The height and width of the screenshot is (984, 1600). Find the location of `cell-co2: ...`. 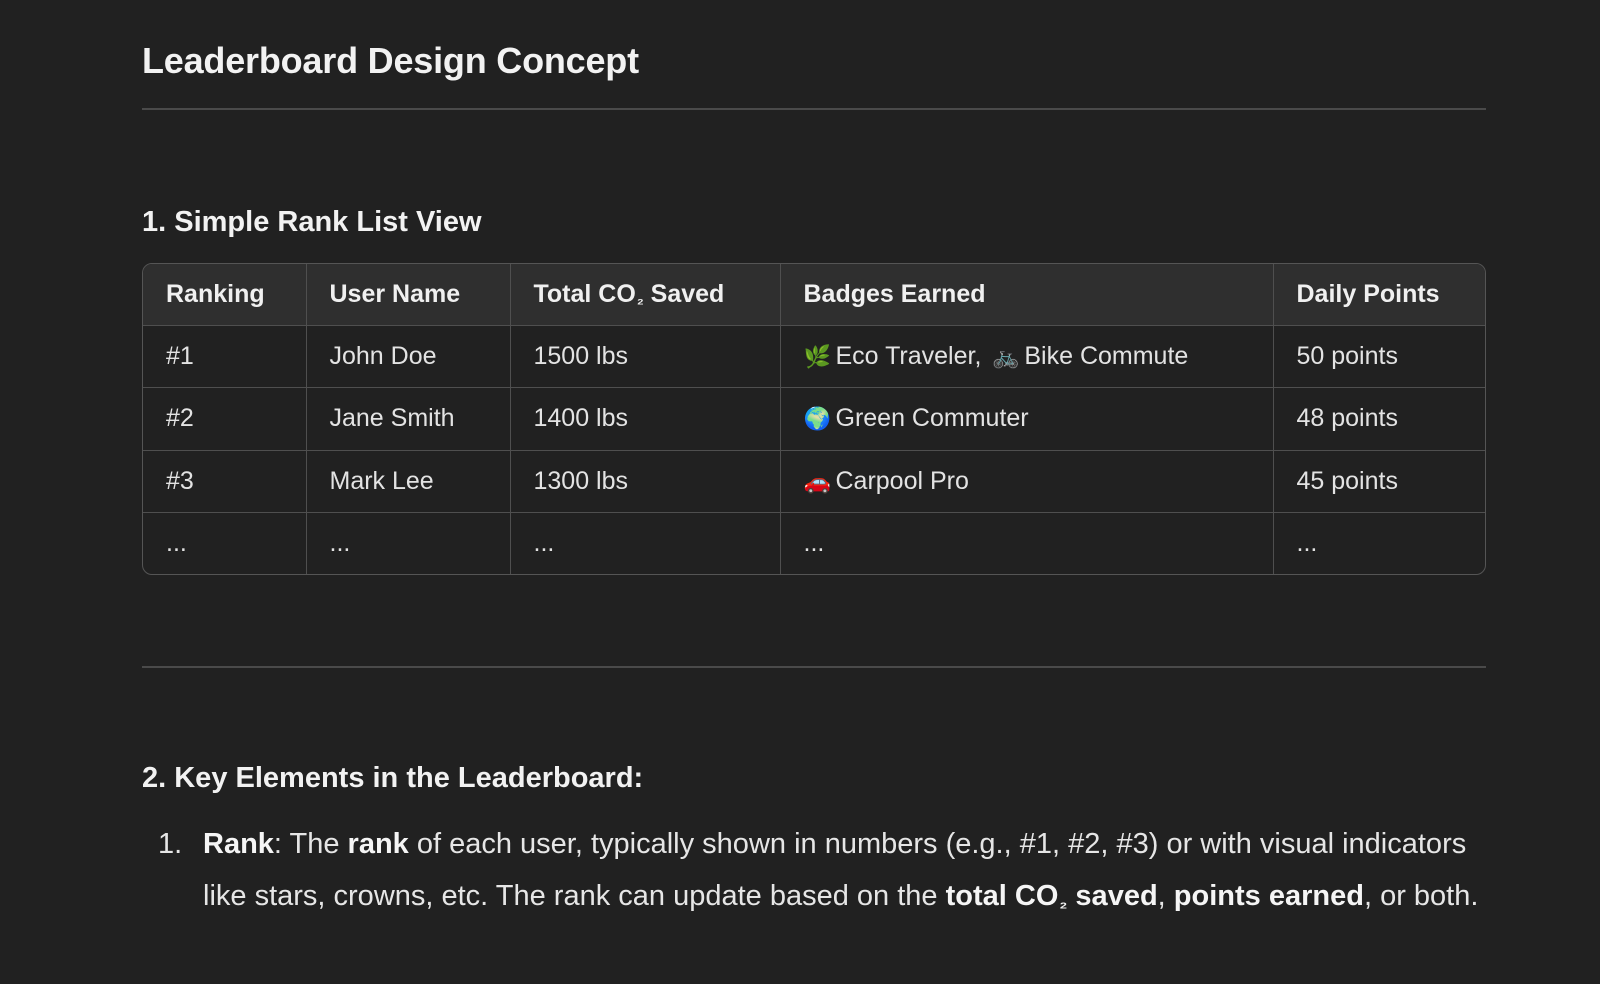

cell-co2: ... is located at coordinates (645, 543).